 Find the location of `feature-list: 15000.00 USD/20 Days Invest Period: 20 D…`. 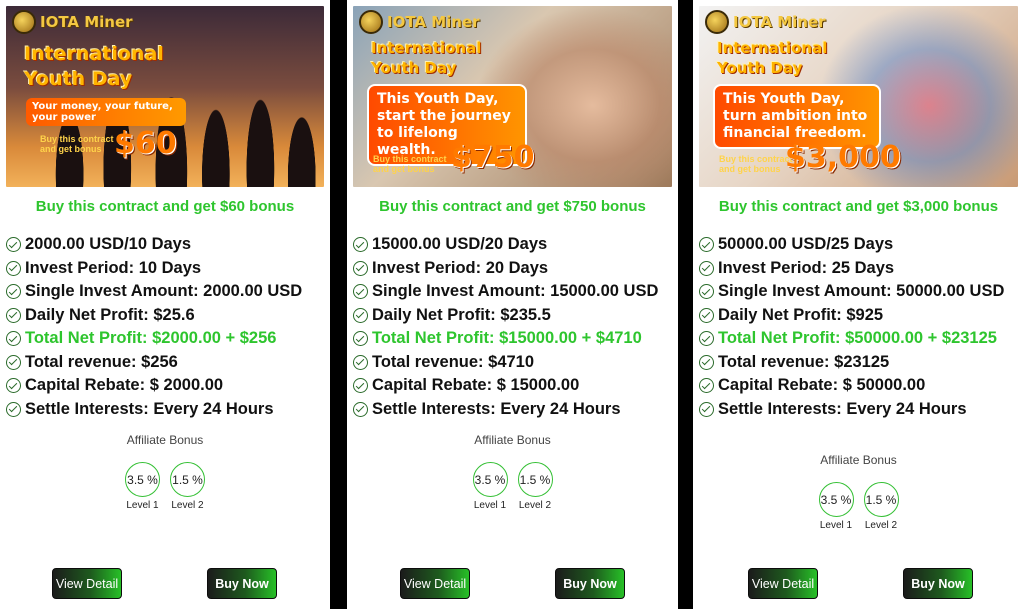

feature-list: 15000.00 USD/20 Days Invest Period: 20 D… is located at coordinates (513, 327).